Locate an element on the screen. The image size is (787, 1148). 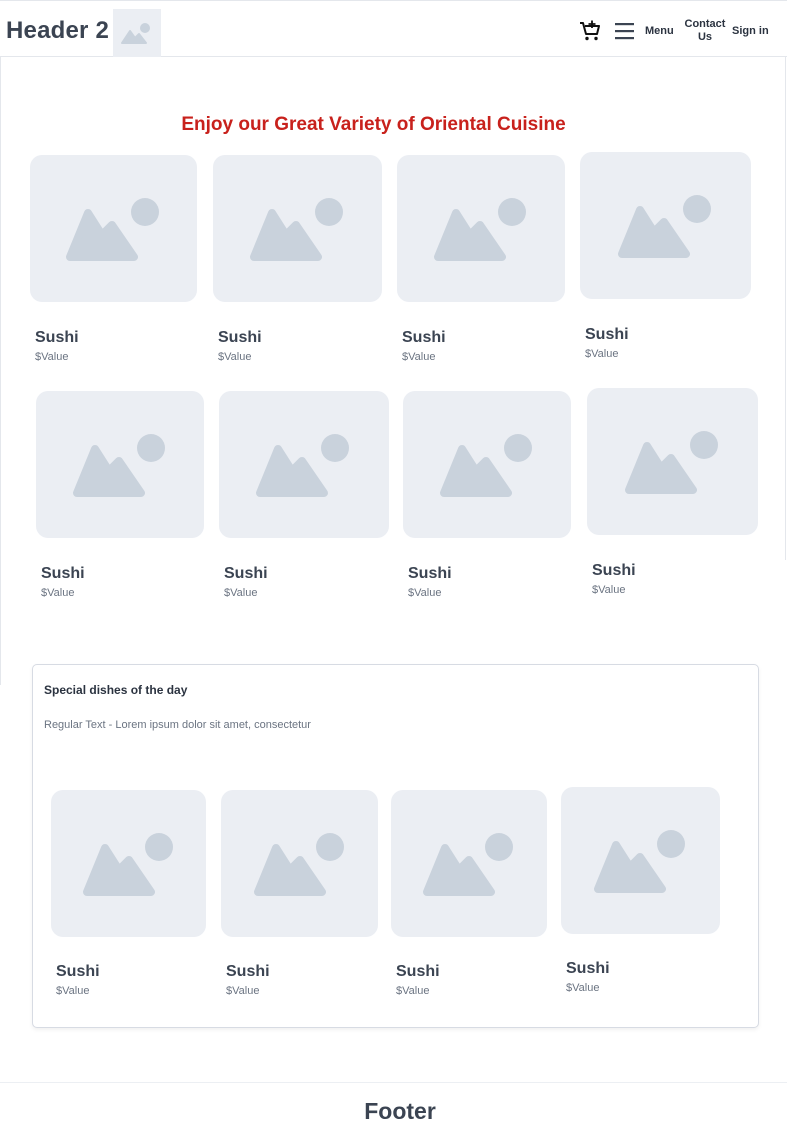
hamburger-menu-icon is located at coordinates (624, 31).